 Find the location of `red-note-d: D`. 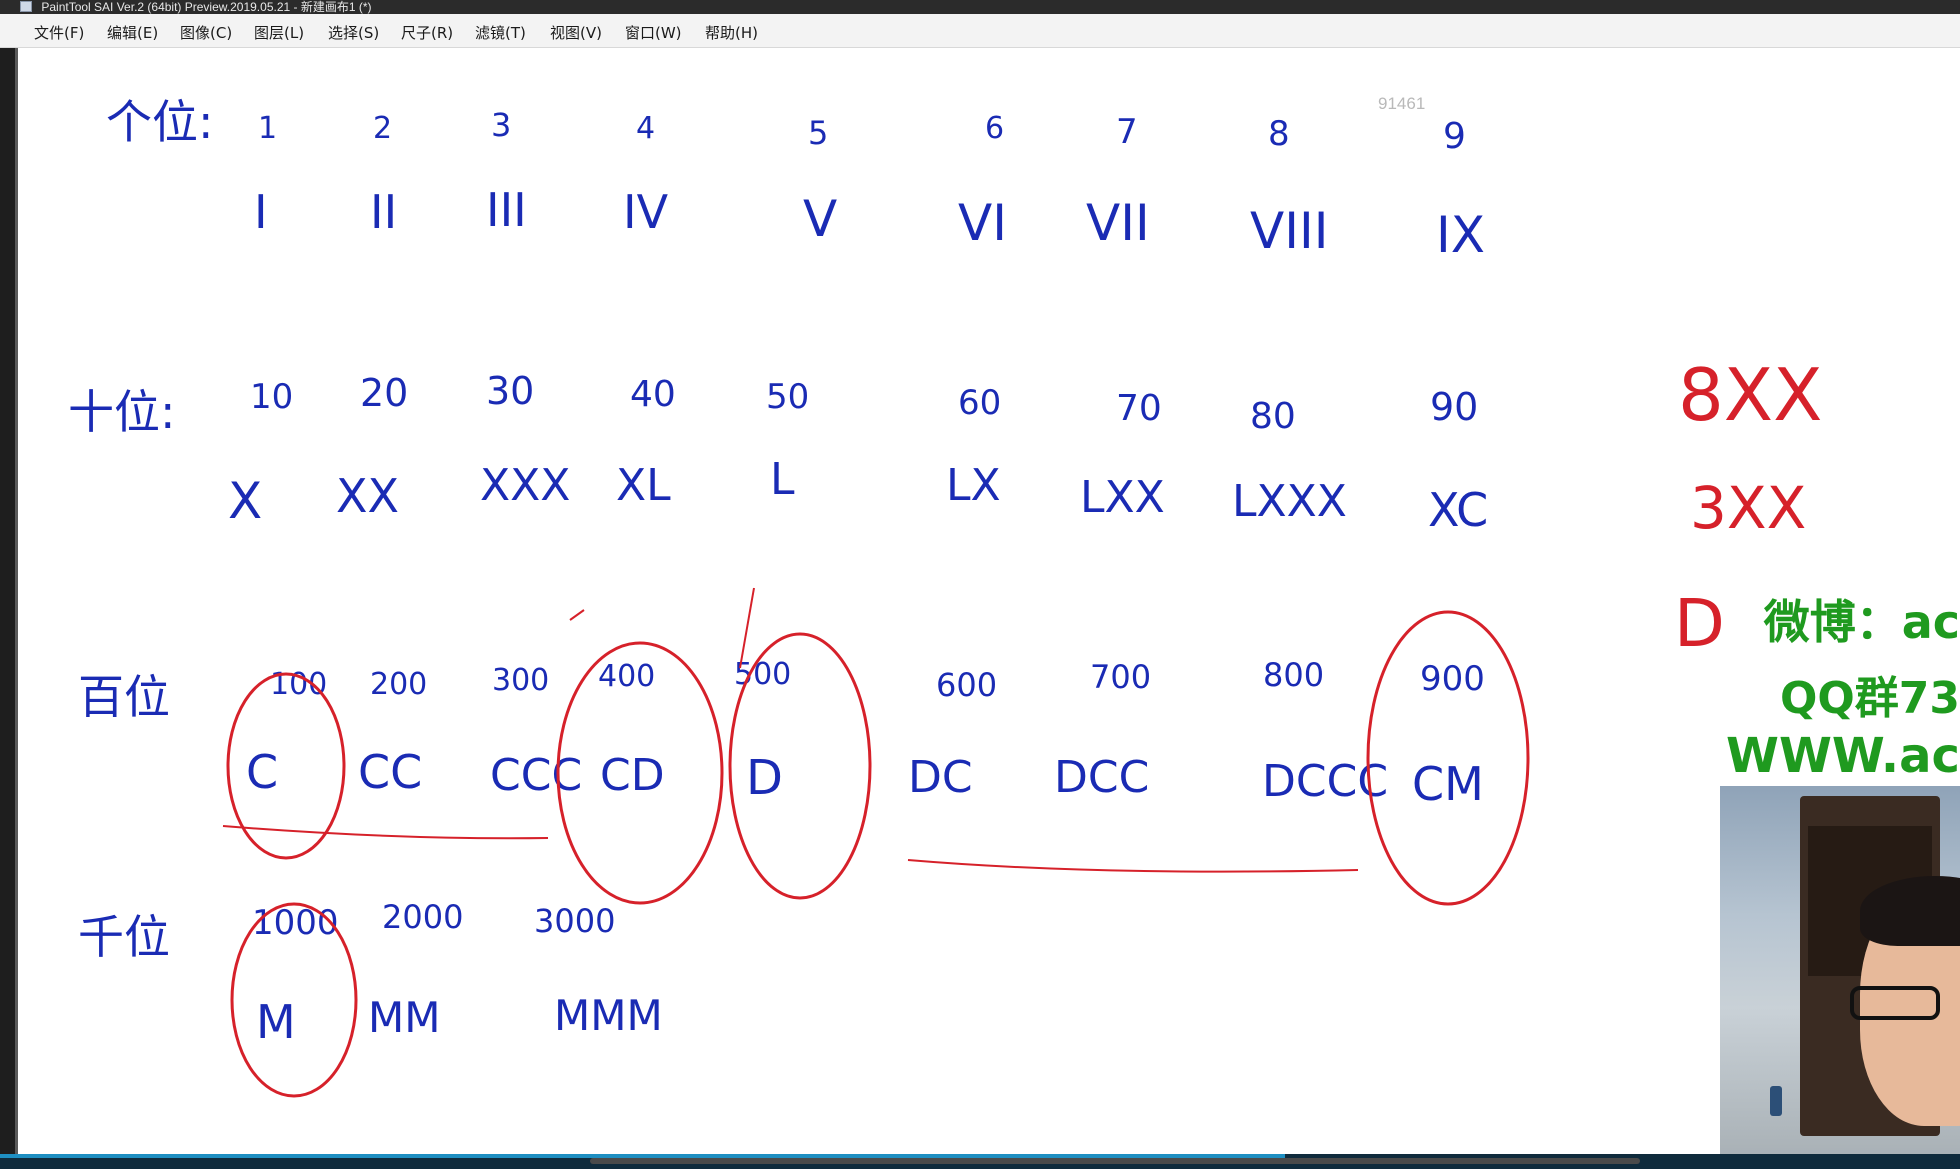

red-note-d: D is located at coordinates (1699, 623).